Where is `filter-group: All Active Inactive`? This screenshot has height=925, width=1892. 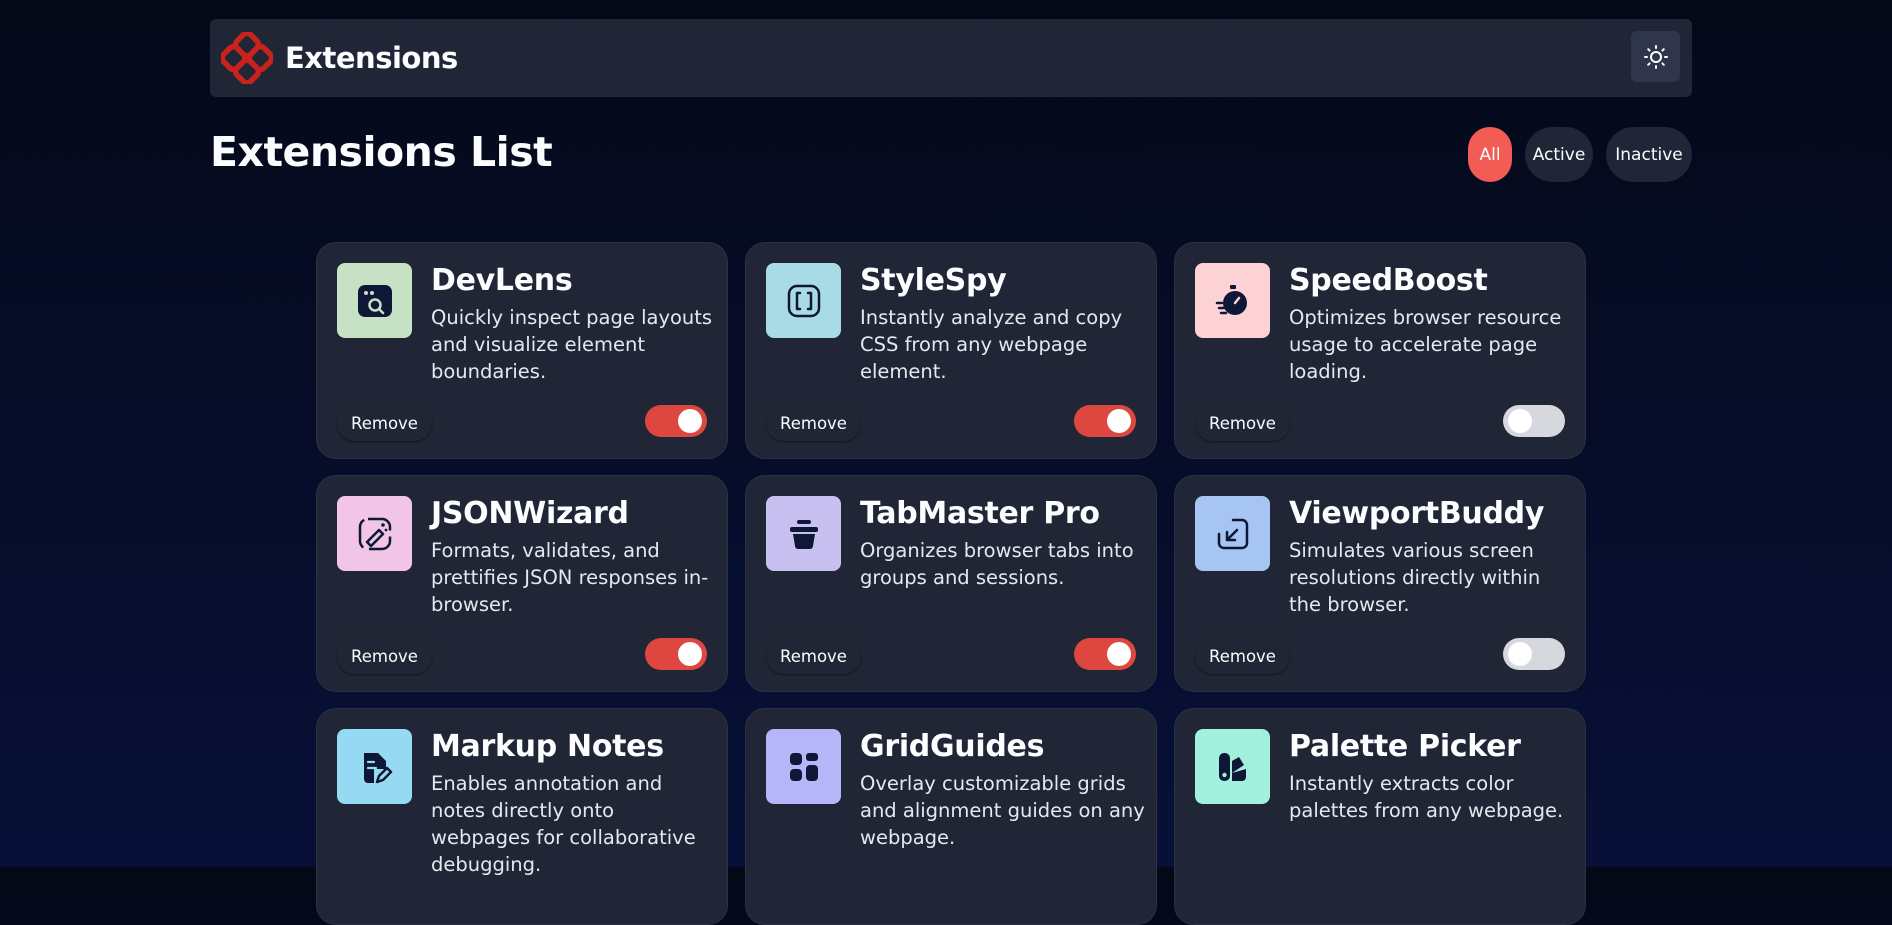 filter-group: All Active Inactive is located at coordinates (1580, 154).